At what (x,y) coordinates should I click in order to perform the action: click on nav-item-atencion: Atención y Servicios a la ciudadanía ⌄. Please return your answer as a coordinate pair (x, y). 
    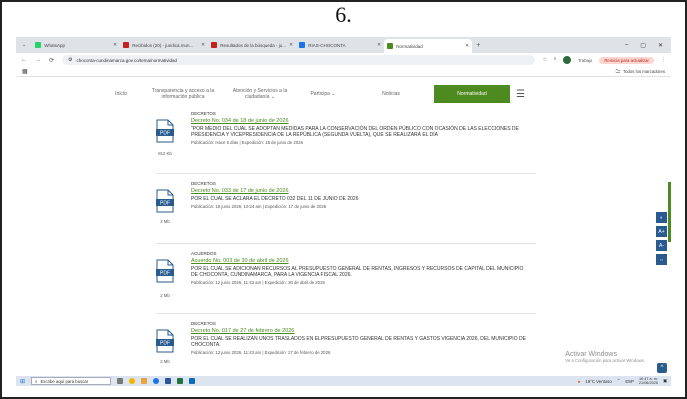
    Looking at the image, I should click on (260, 94).